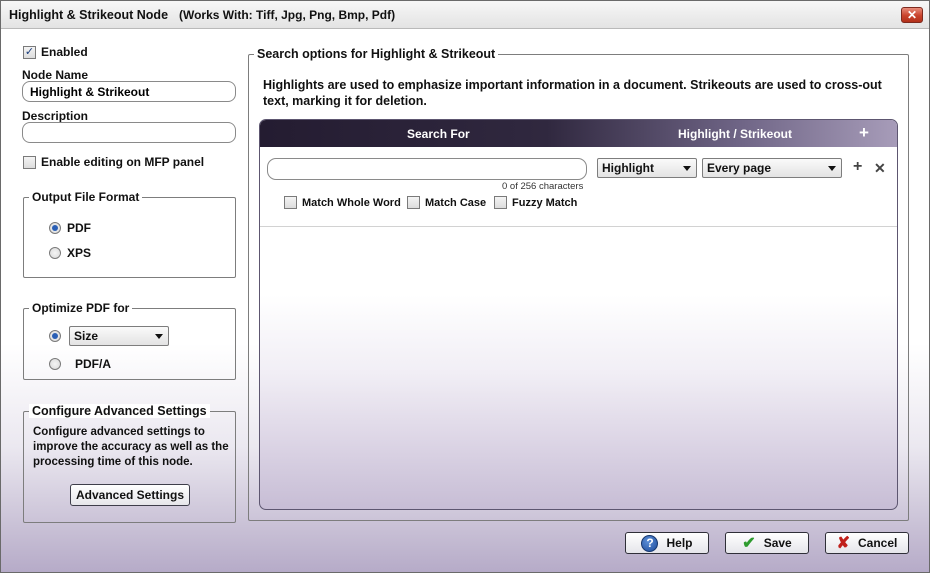 This screenshot has height=573, width=930. I want to click on advanced-settings-button: Advanced Settings, so click(130, 495).